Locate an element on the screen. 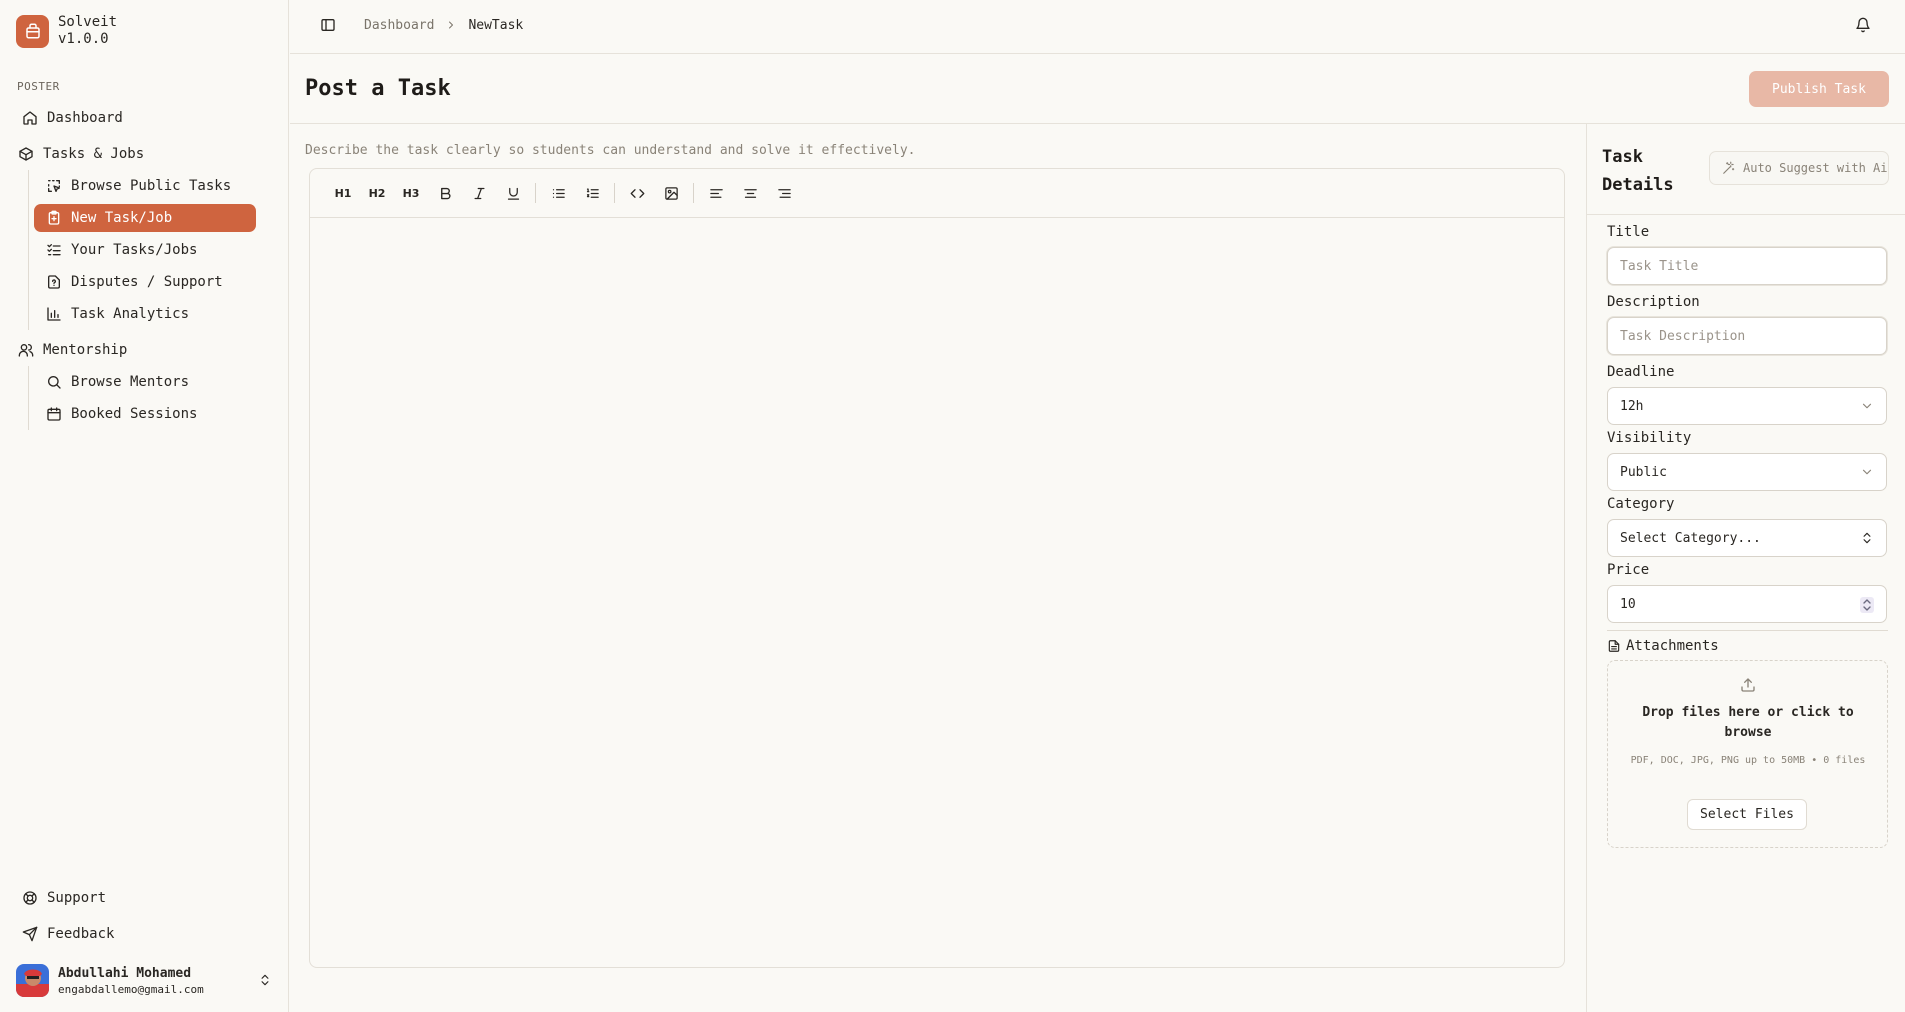 This screenshot has width=1905, height=1012. auto-suggest-ai-button: Auto Suggest with Ai is located at coordinates (1799, 168).